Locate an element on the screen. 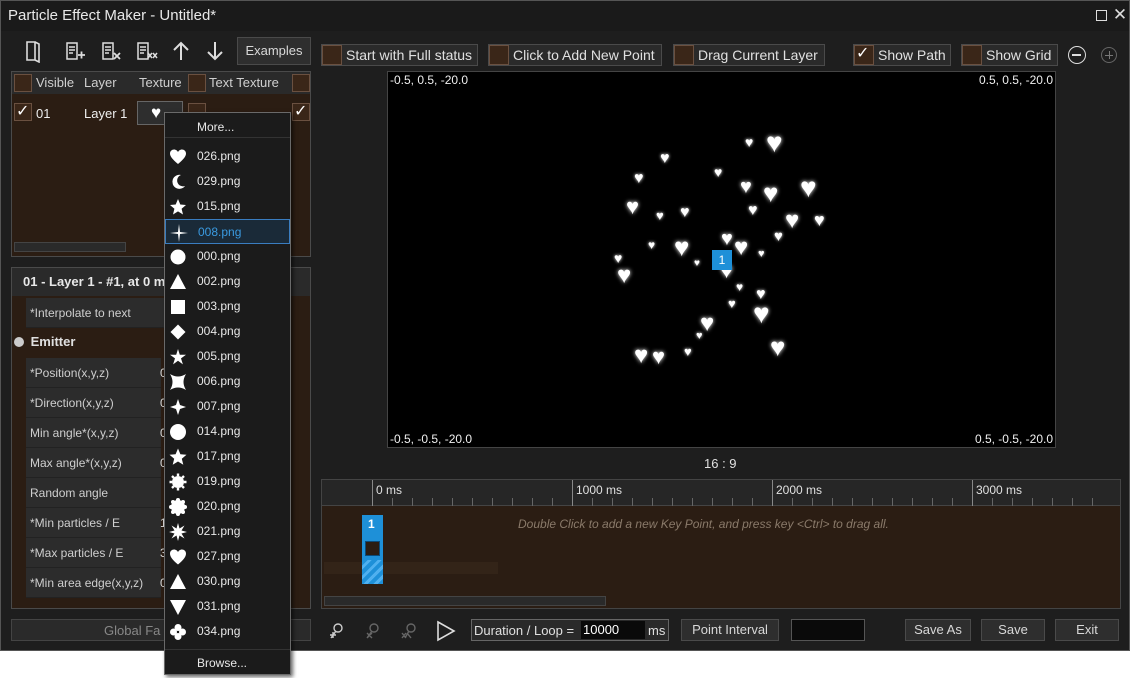 The image size is (1130, 678). show-path-toggle: Show Path is located at coordinates (902, 54).